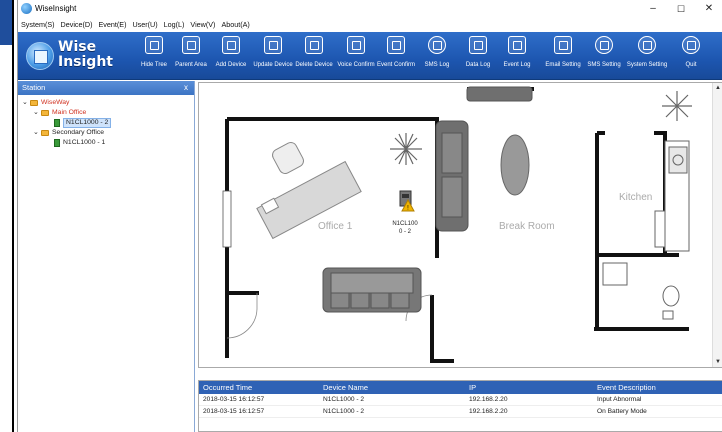  What do you see at coordinates (370, 9) in the screenshot?
I see `title-bar: WiseInsight – ☐ ✕` at bounding box center [370, 9].